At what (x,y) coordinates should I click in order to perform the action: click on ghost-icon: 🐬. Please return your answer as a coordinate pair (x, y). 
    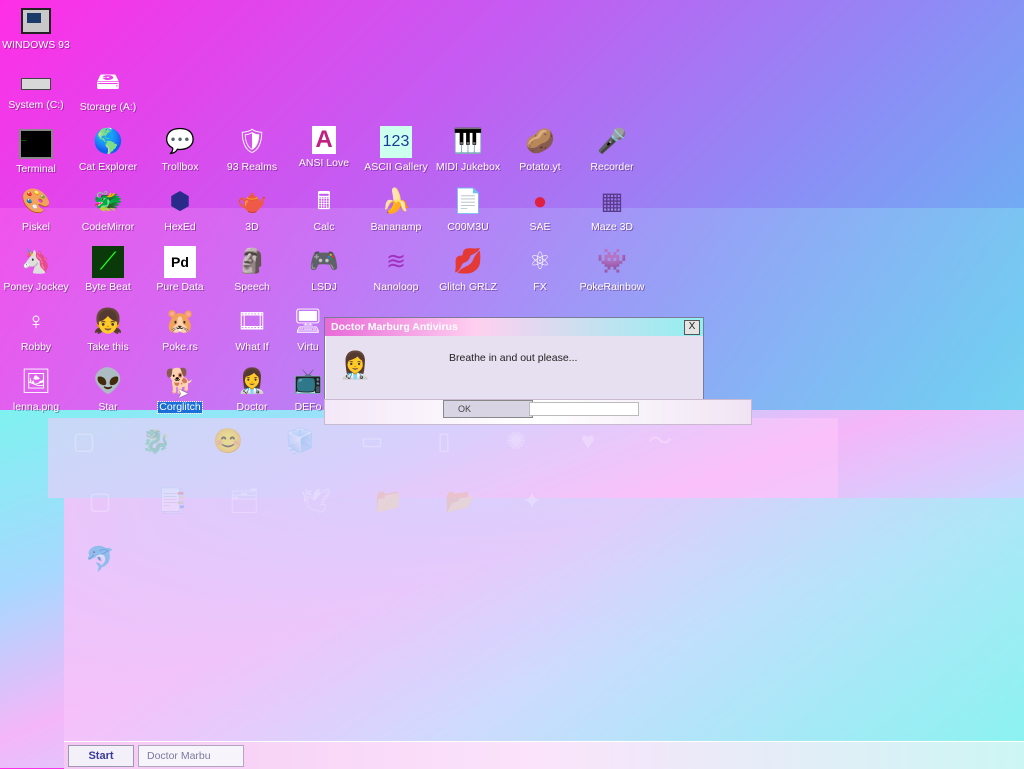
    Looking at the image, I should click on (100, 562).